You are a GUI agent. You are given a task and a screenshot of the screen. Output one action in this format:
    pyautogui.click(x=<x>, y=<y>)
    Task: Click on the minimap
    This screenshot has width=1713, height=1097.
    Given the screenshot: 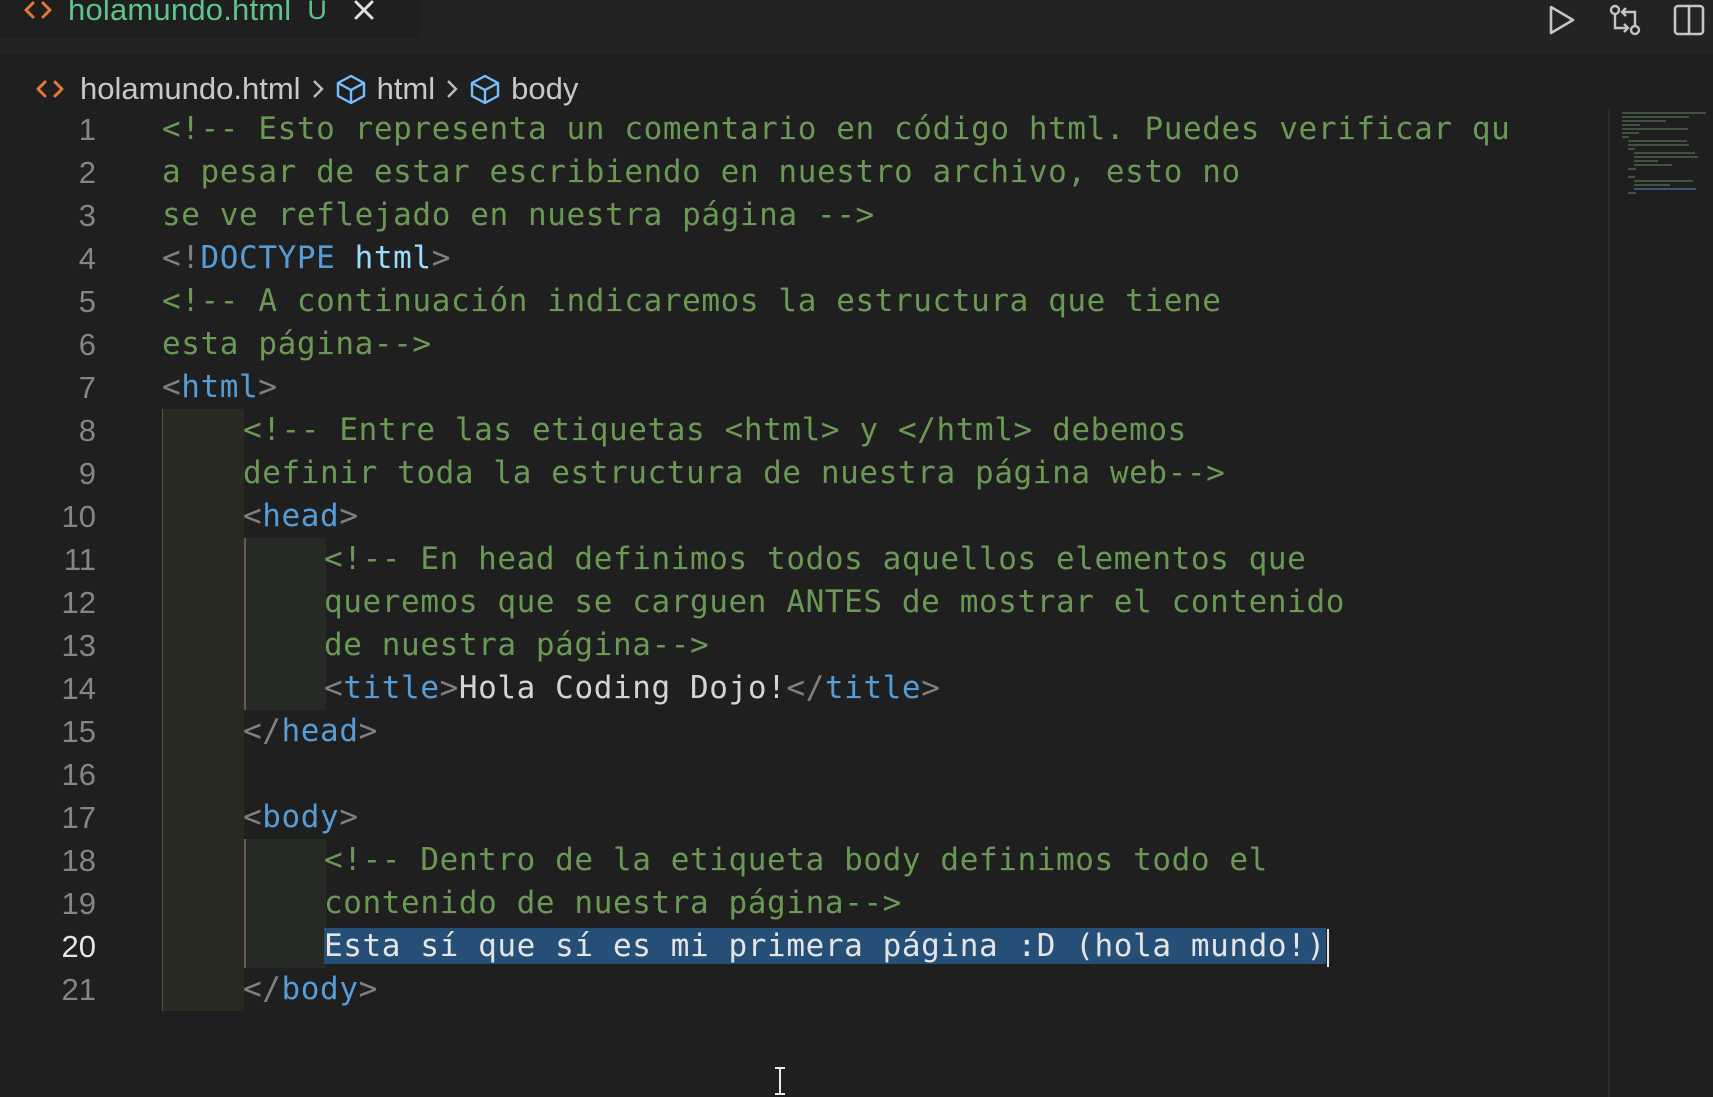 What is the action you would take?
    pyautogui.click(x=1660, y=602)
    